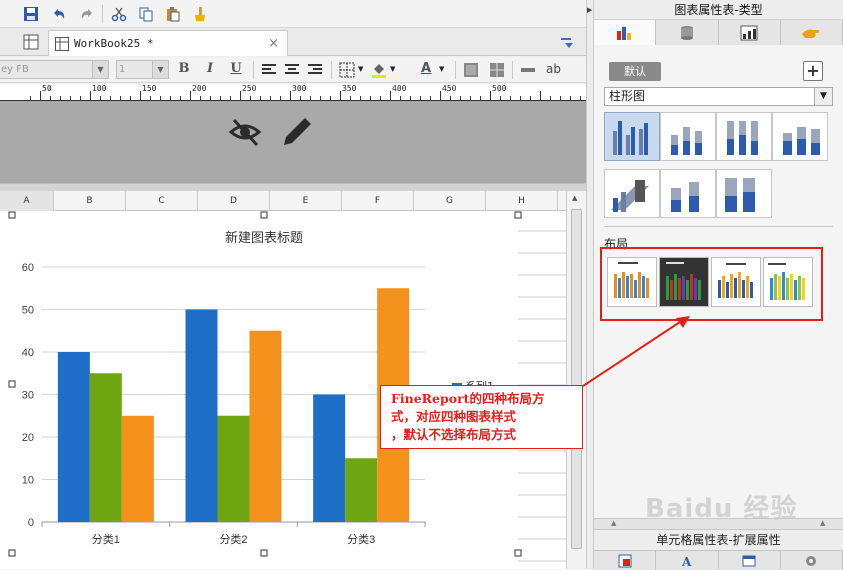 This screenshot has width=843, height=570. I want to click on scrollbar-thumb, so click(576, 379).